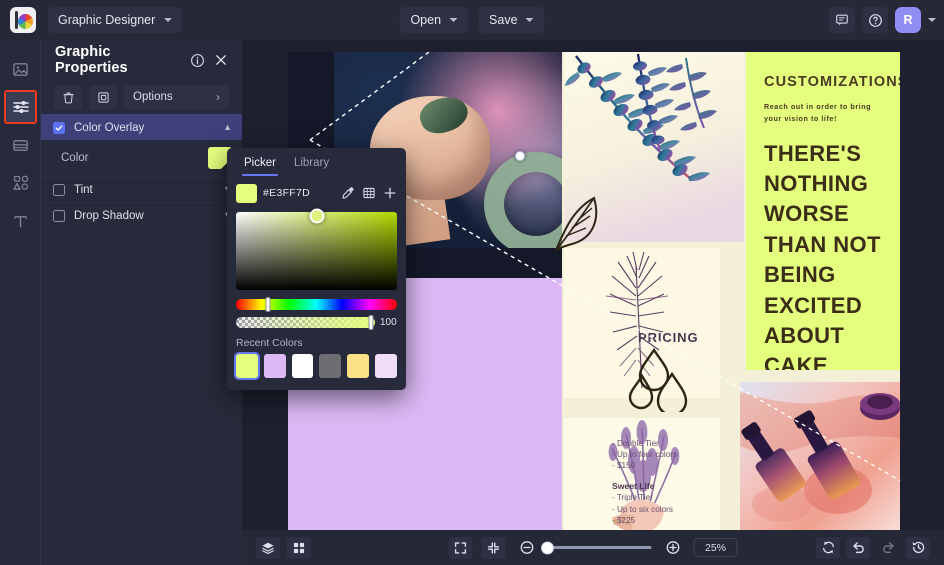 The height and width of the screenshot is (565, 944). I want to click on pricing-title: PRICING, so click(668, 337).